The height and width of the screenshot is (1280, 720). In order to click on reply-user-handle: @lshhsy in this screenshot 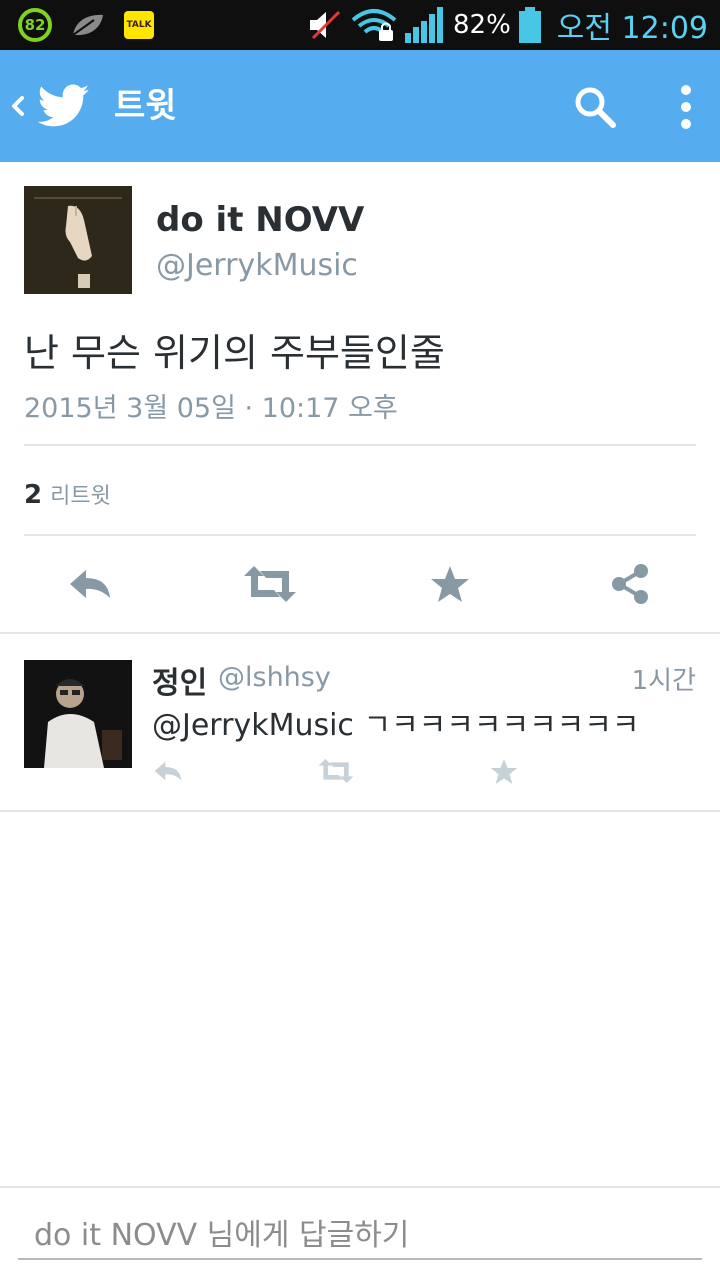, I will do `click(274, 677)`.